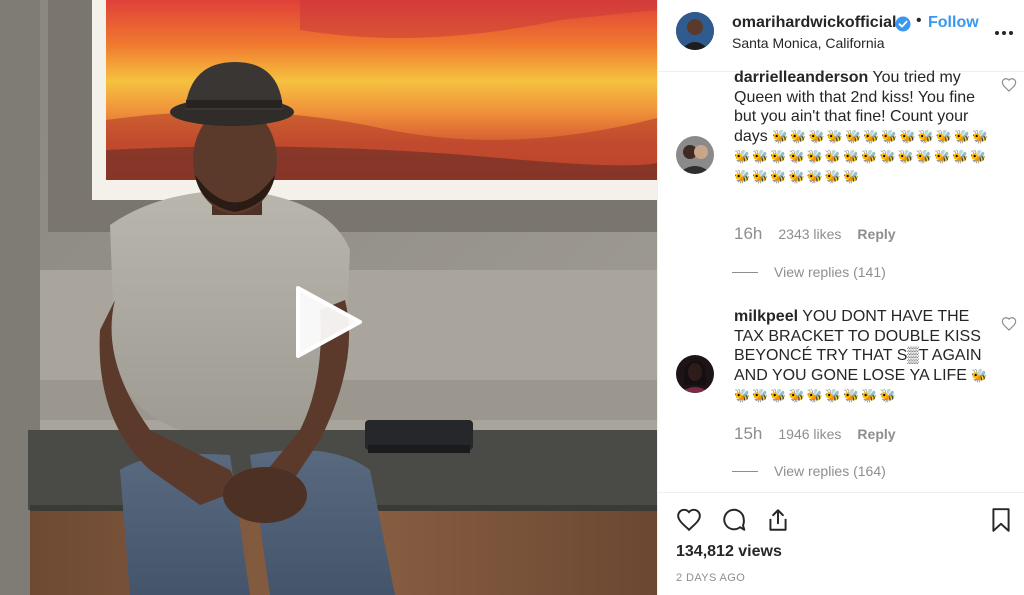 The width and height of the screenshot is (1024, 595). I want to click on post-actions: 134,812 views 2 DAYS AGO, so click(841, 543).